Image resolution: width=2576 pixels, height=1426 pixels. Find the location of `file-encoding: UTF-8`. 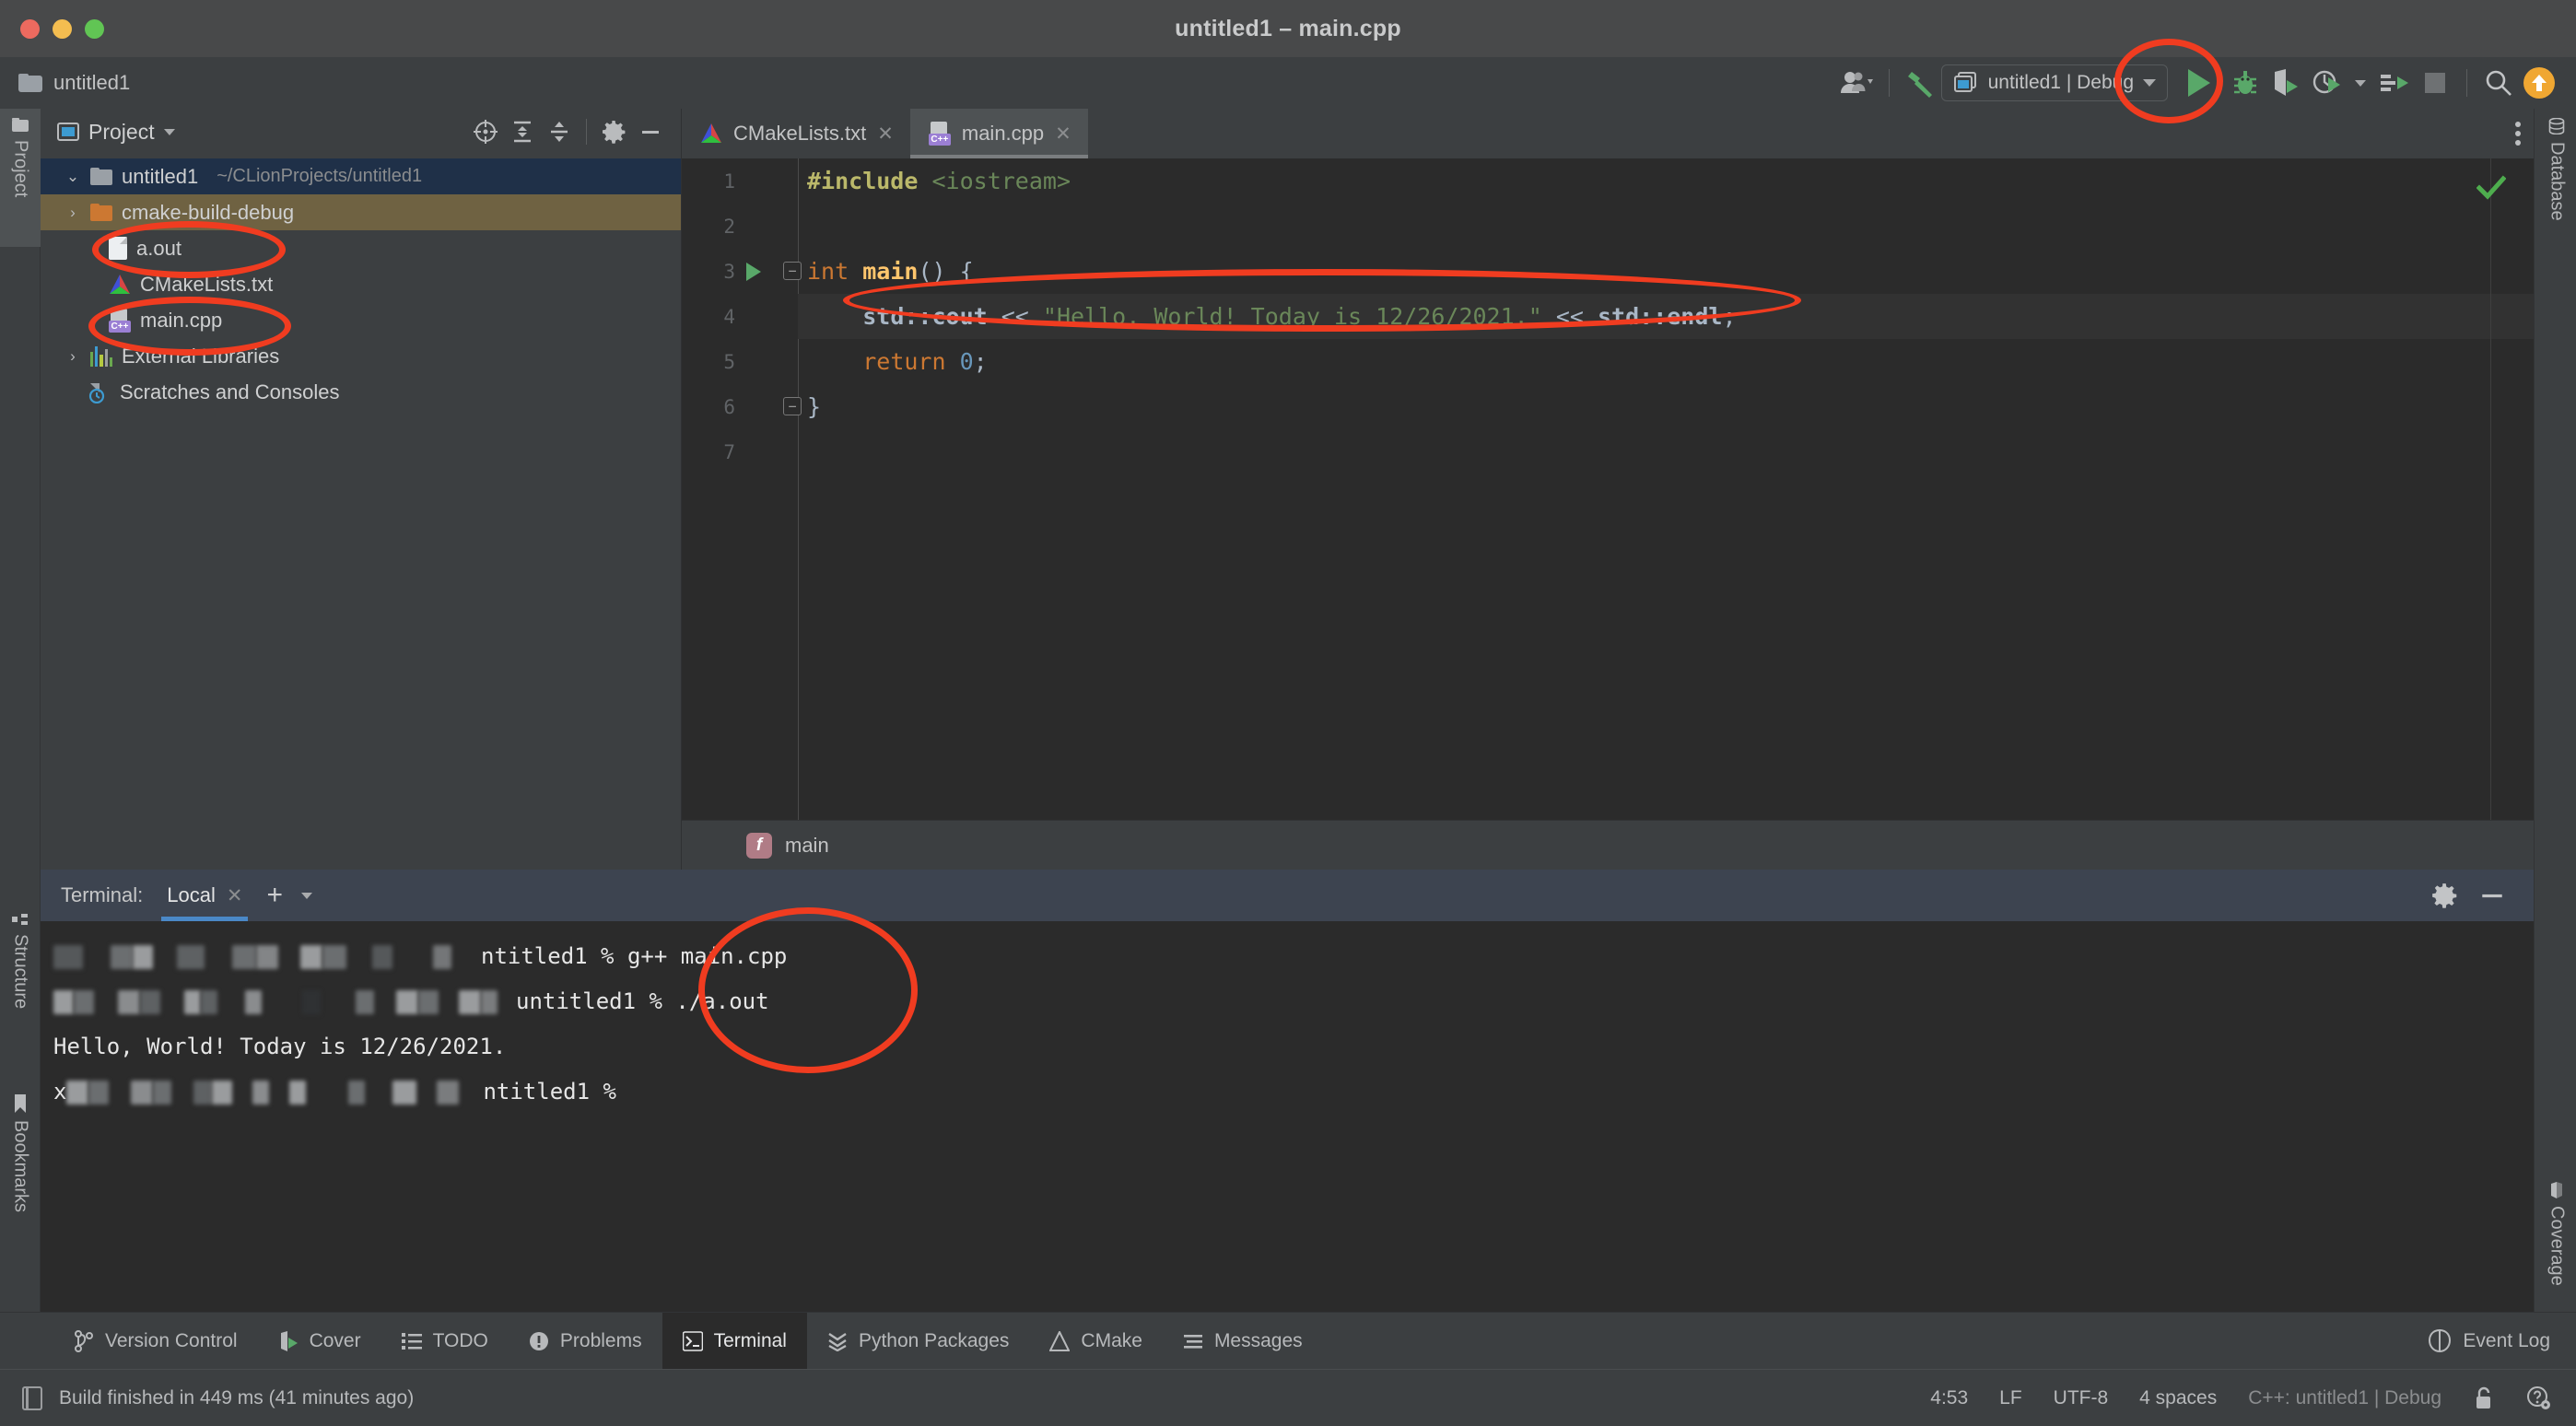

file-encoding: UTF-8 is located at coordinates (2081, 1398).